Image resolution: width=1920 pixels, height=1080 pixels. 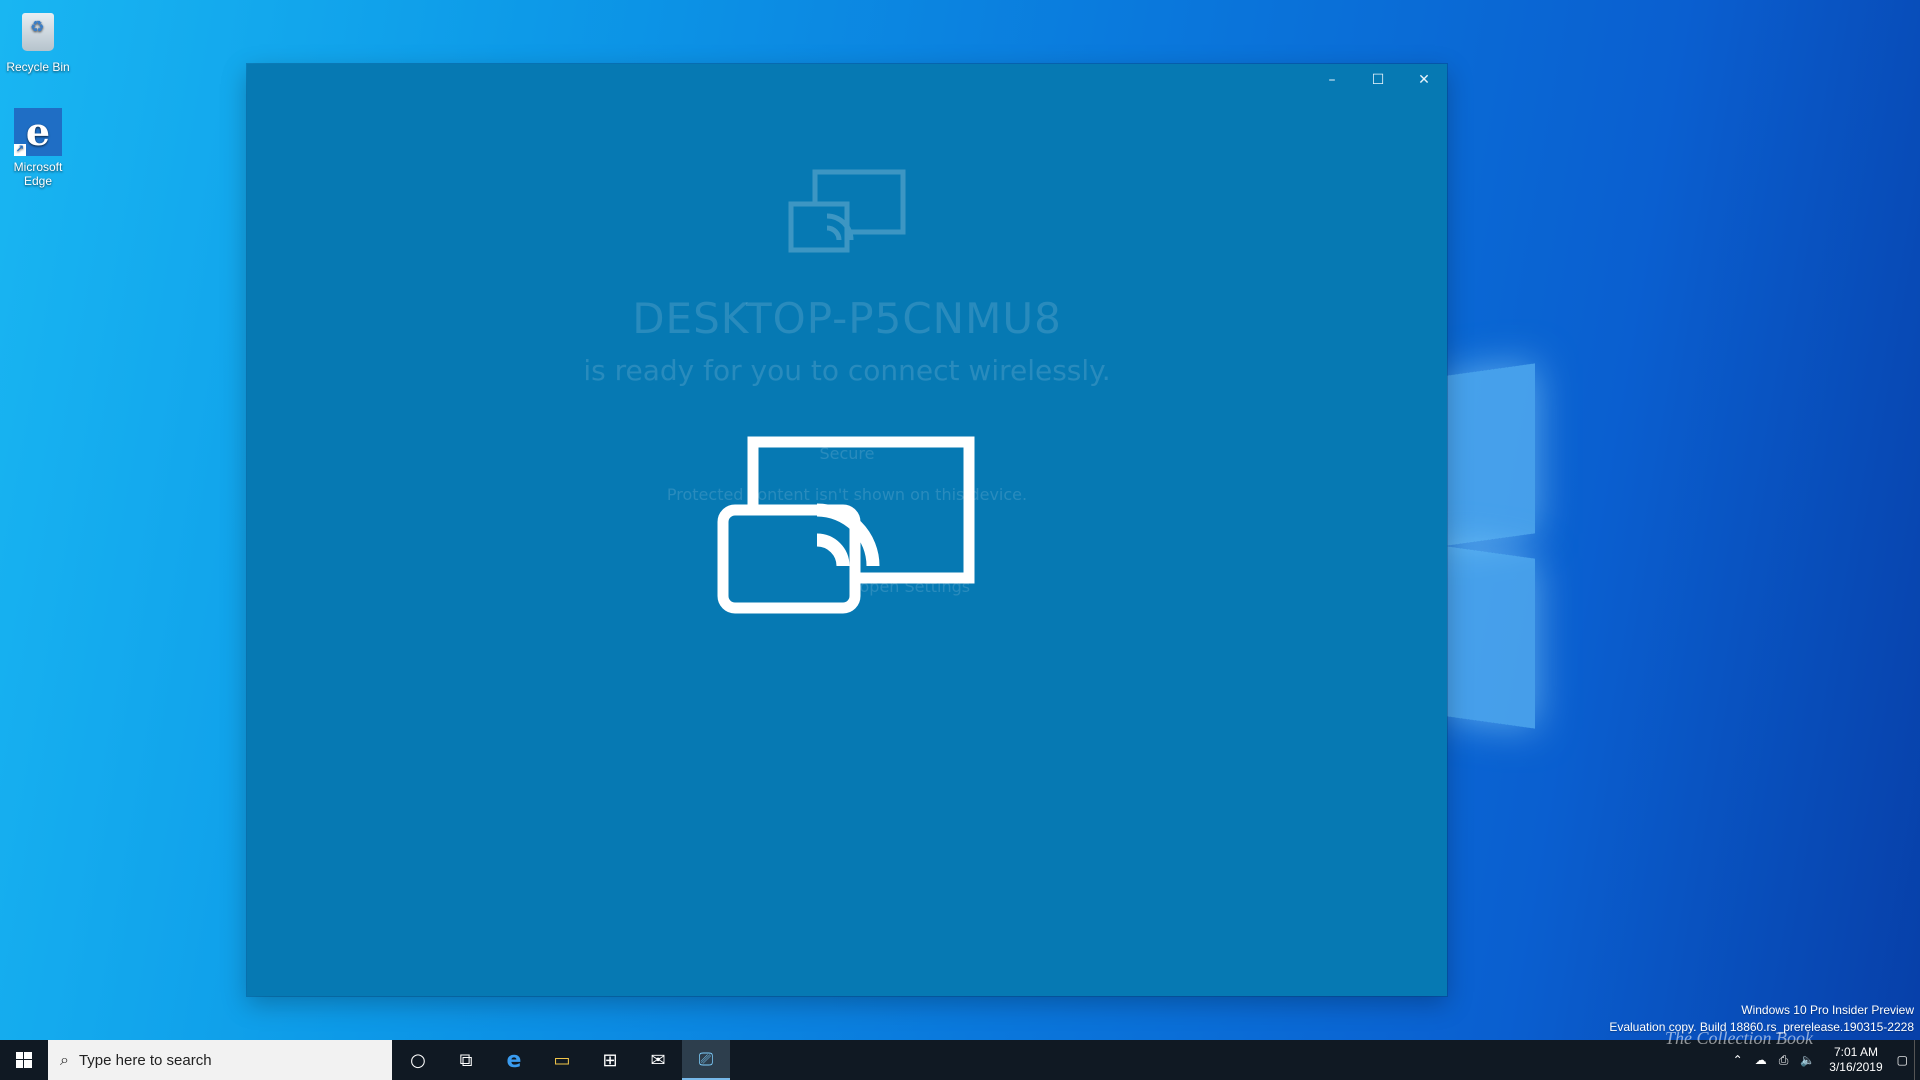 I want to click on start-button, so click(x=24, y=1060).